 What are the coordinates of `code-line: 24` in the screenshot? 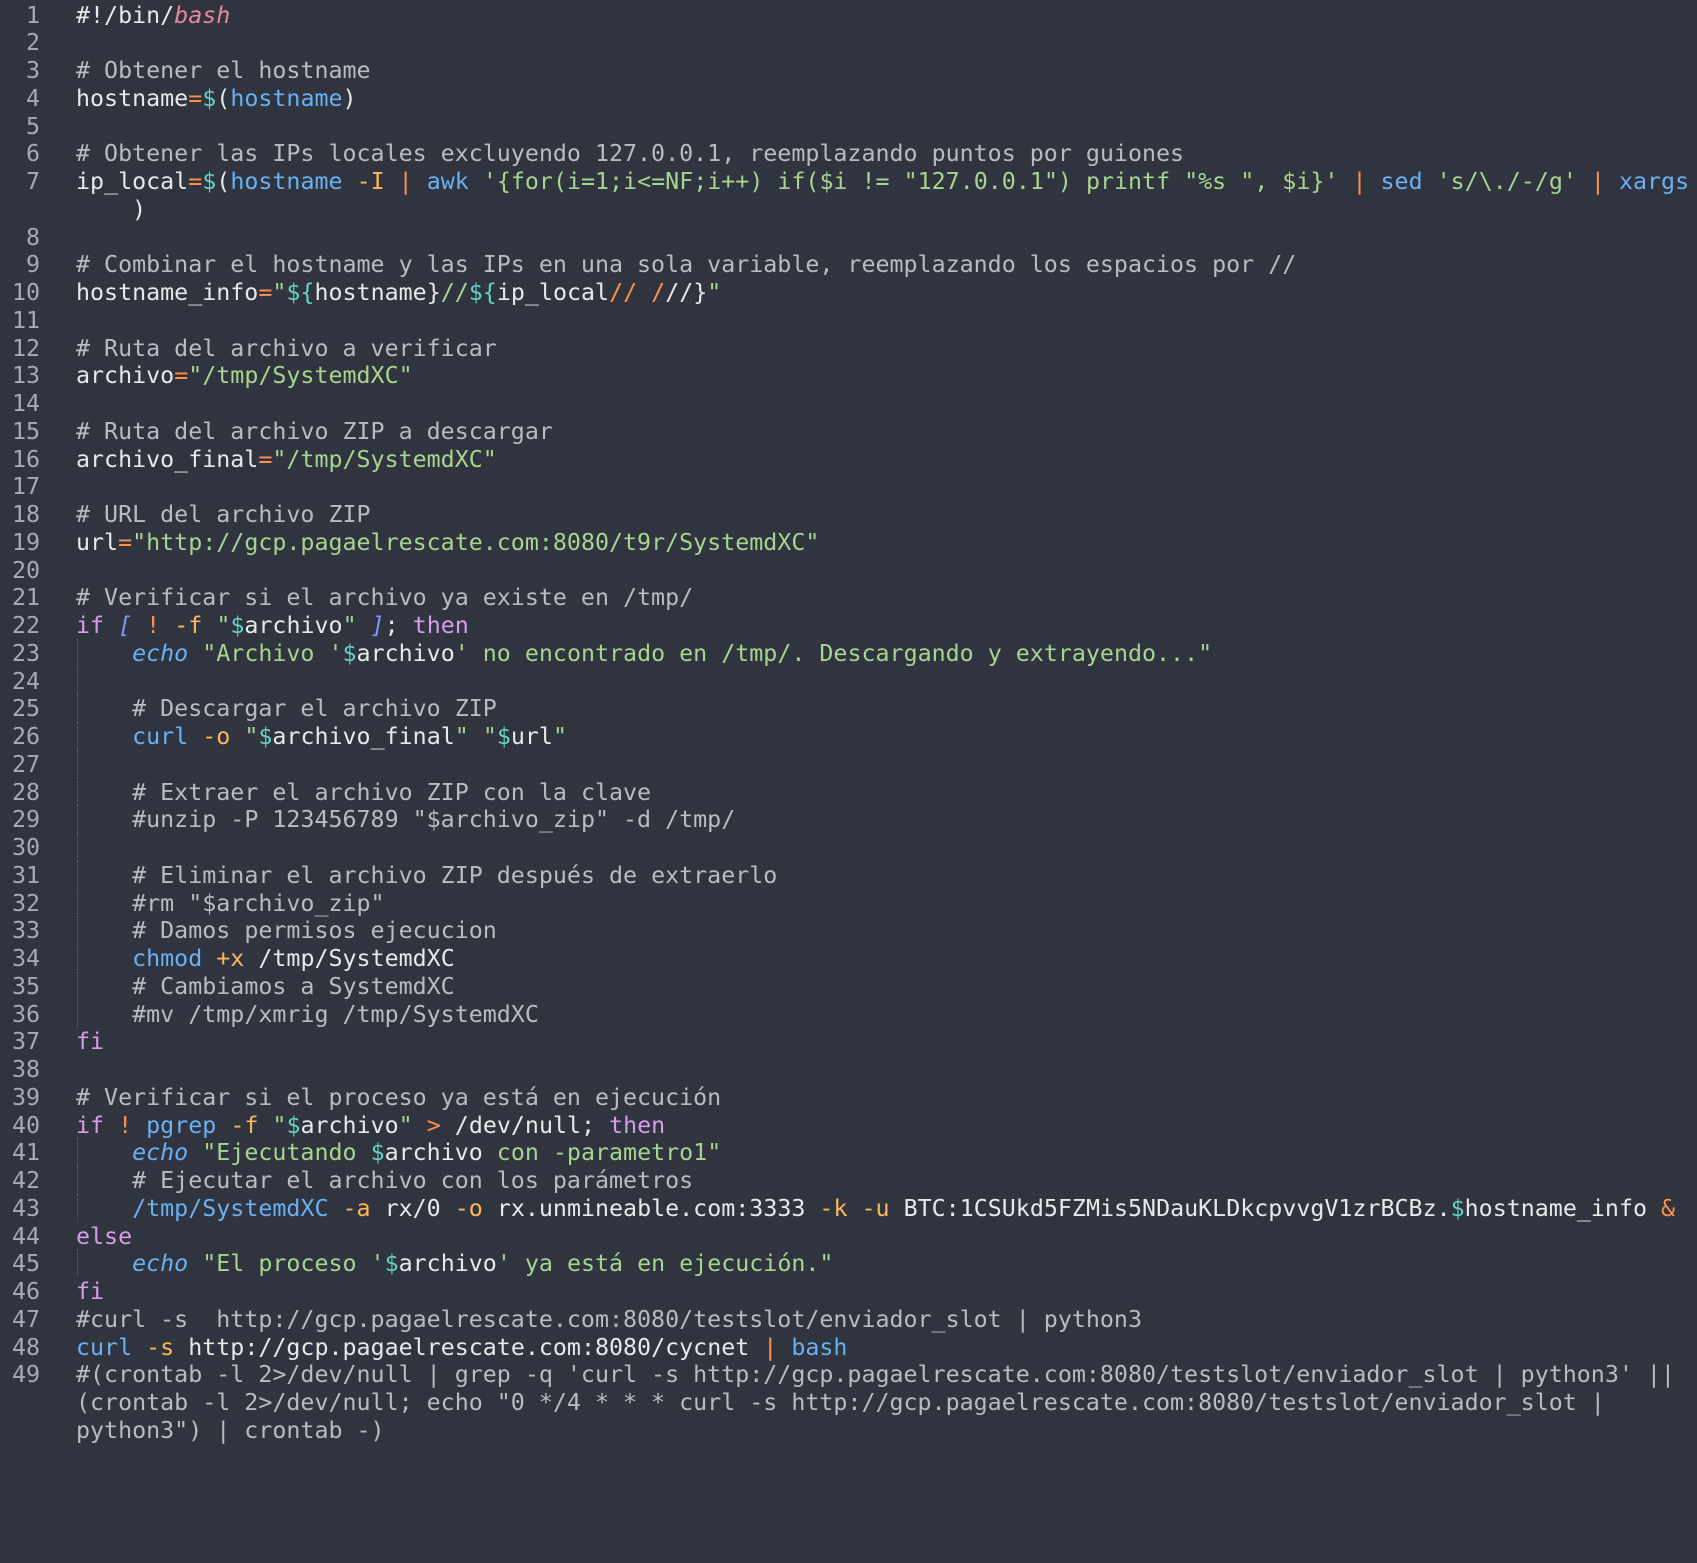 It's located at (848, 681).